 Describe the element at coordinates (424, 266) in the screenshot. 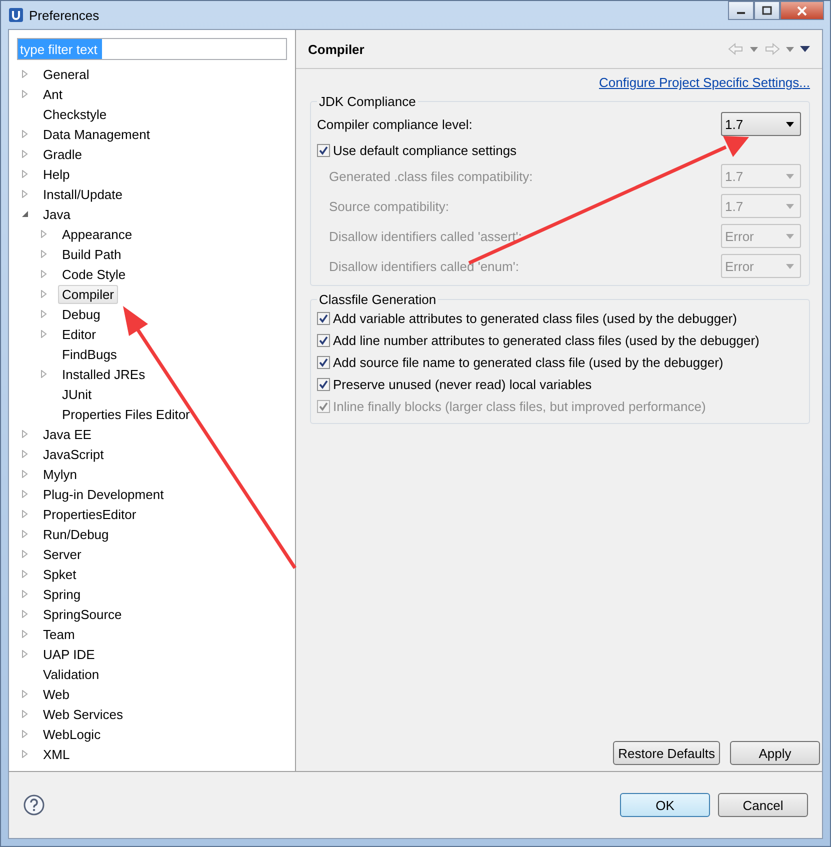

I see `setting-label: Disallow identifiers called 'enum':` at that location.